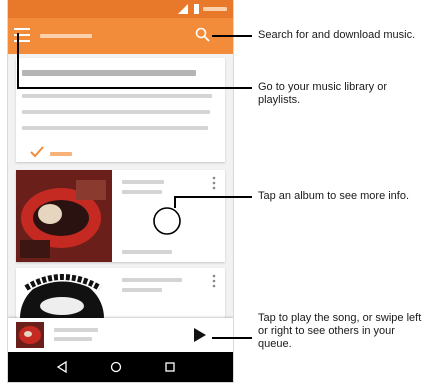 Image resolution: width=427 pixels, height=384 pixels. What do you see at coordinates (215, 9) in the screenshot?
I see `status-time` at bounding box center [215, 9].